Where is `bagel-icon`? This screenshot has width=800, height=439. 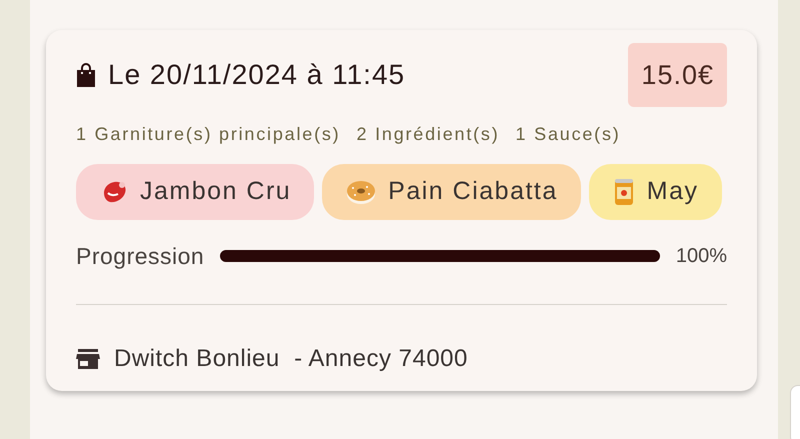 bagel-icon is located at coordinates (361, 192).